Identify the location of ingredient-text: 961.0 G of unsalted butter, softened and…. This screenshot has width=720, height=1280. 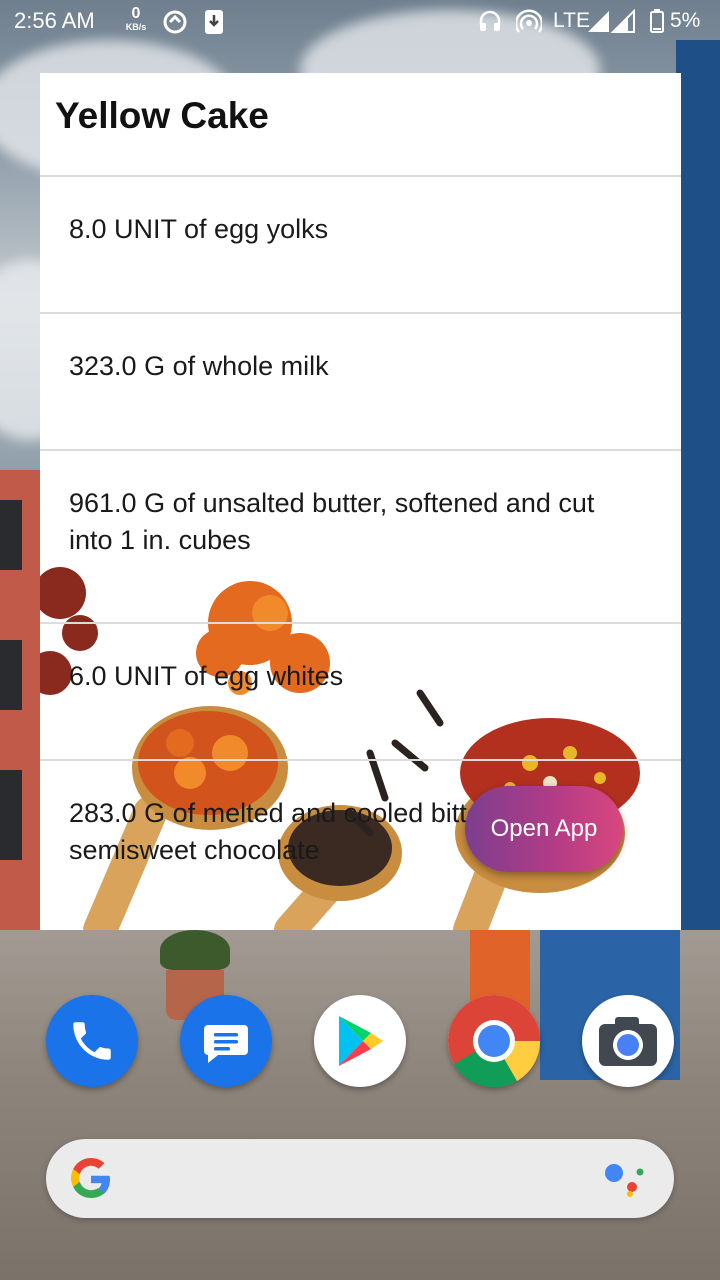
(332, 521).